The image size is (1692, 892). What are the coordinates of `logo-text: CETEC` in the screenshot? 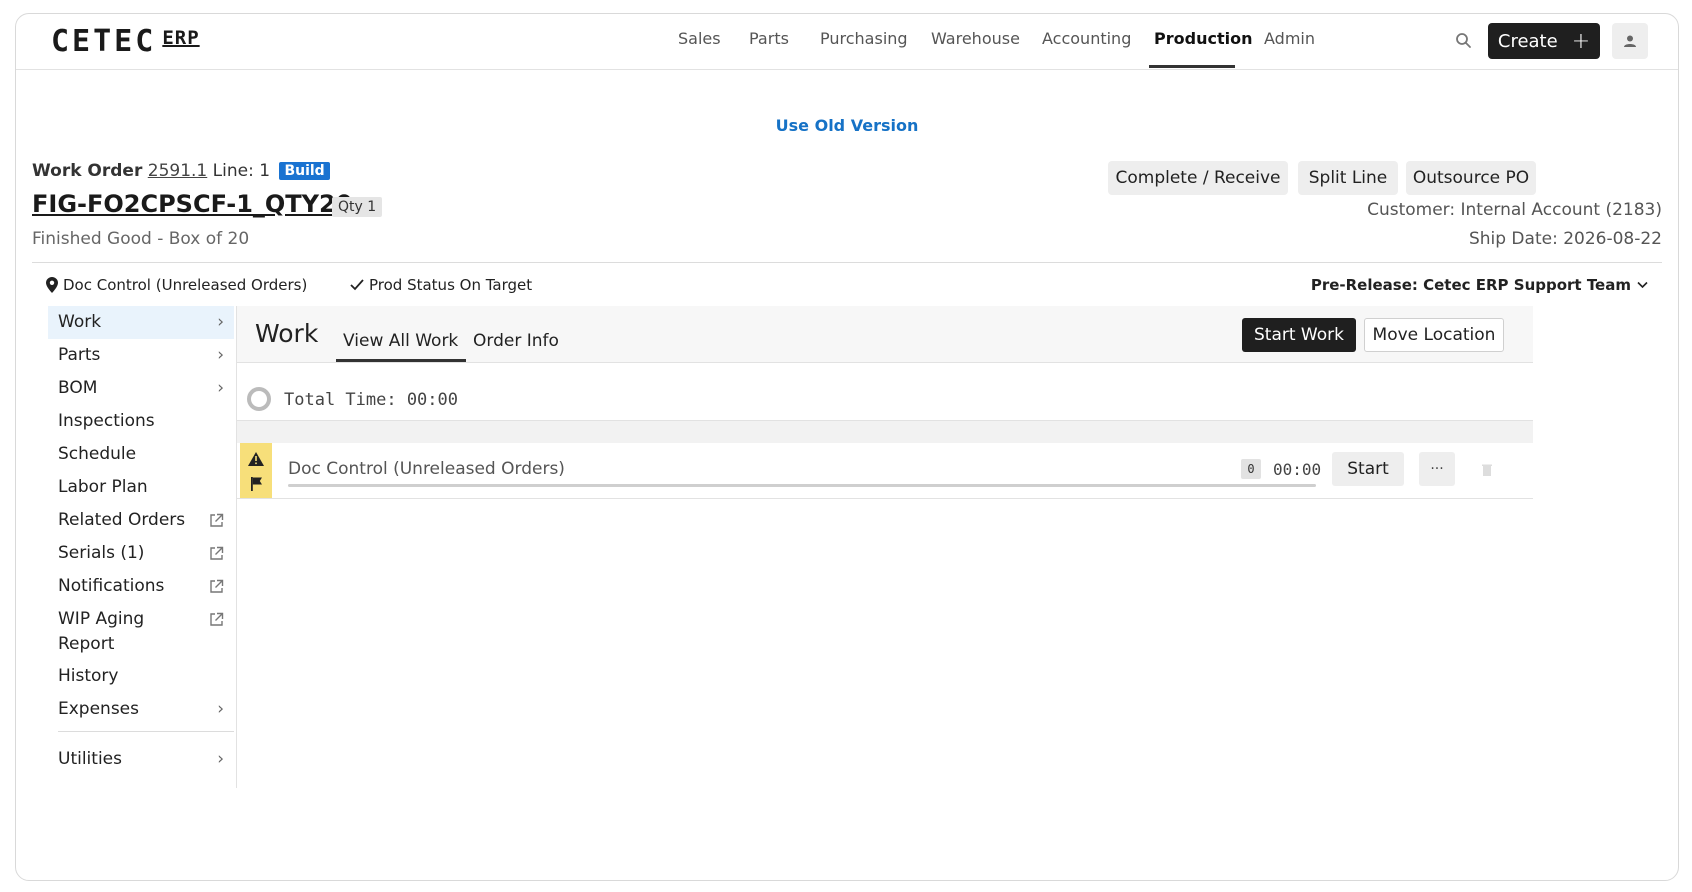 It's located at (104, 41).